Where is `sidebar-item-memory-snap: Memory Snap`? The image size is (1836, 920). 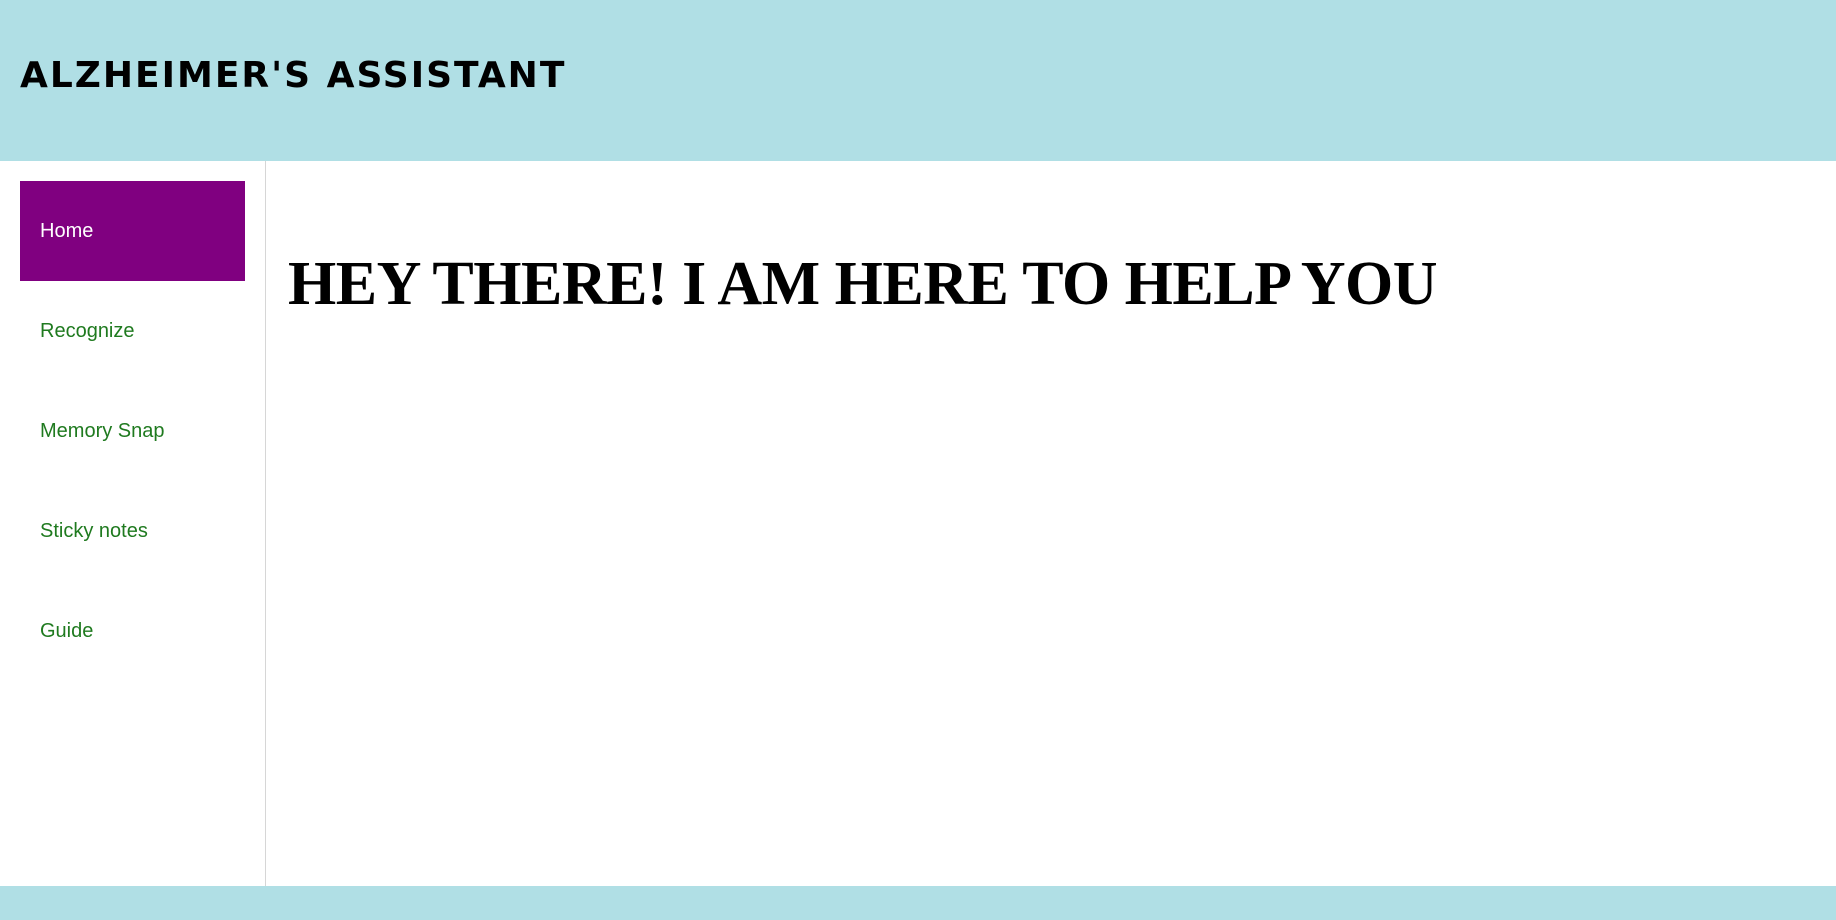
sidebar-item-memory-snap: Memory Snap is located at coordinates (132, 431).